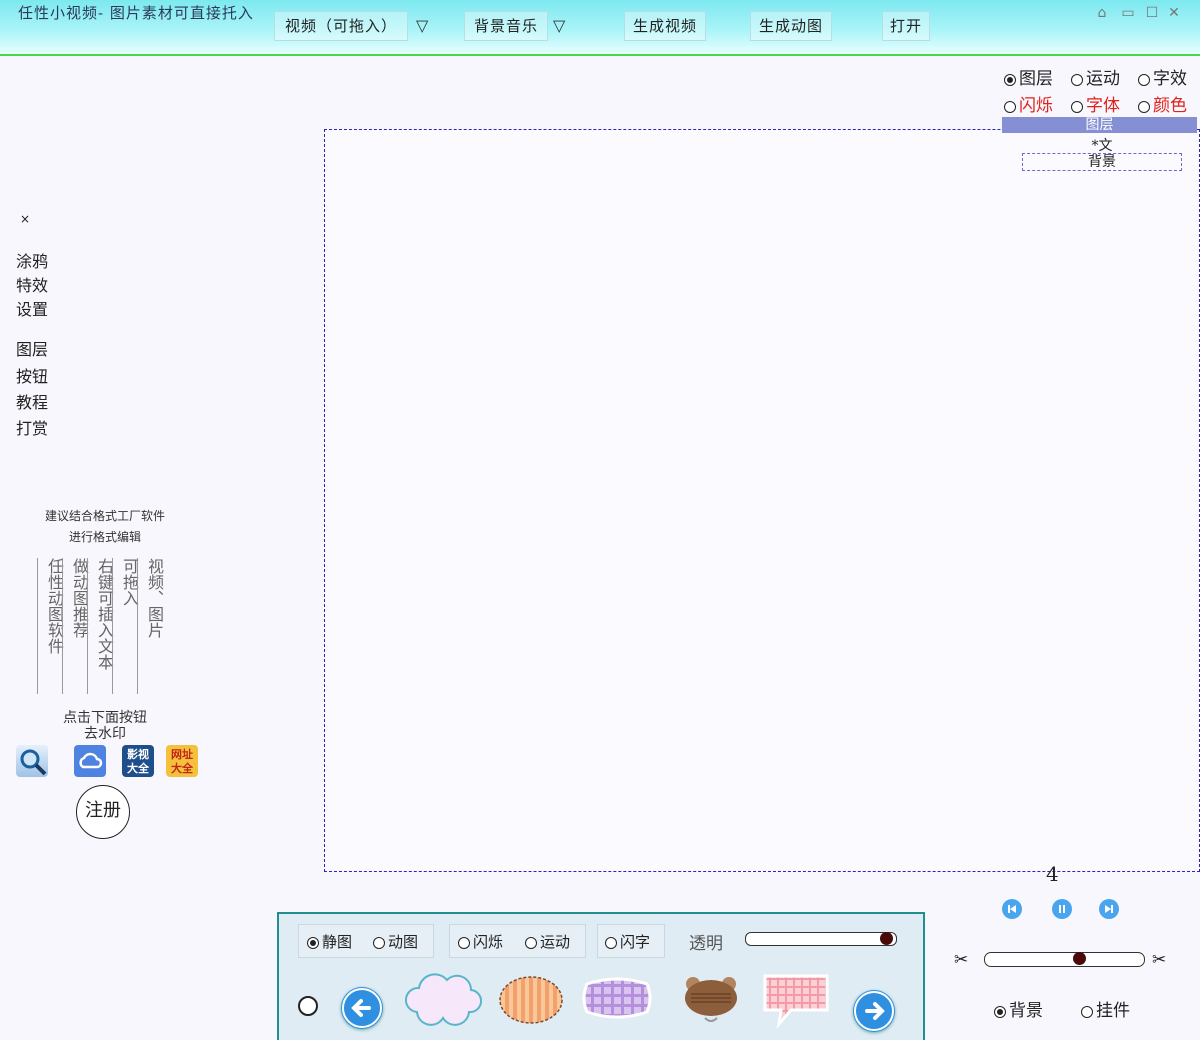 This screenshot has height=1040, width=1200. What do you see at coordinates (1010, 79) in the screenshot?
I see `radio-layer-indicator` at bounding box center [1010, 79].